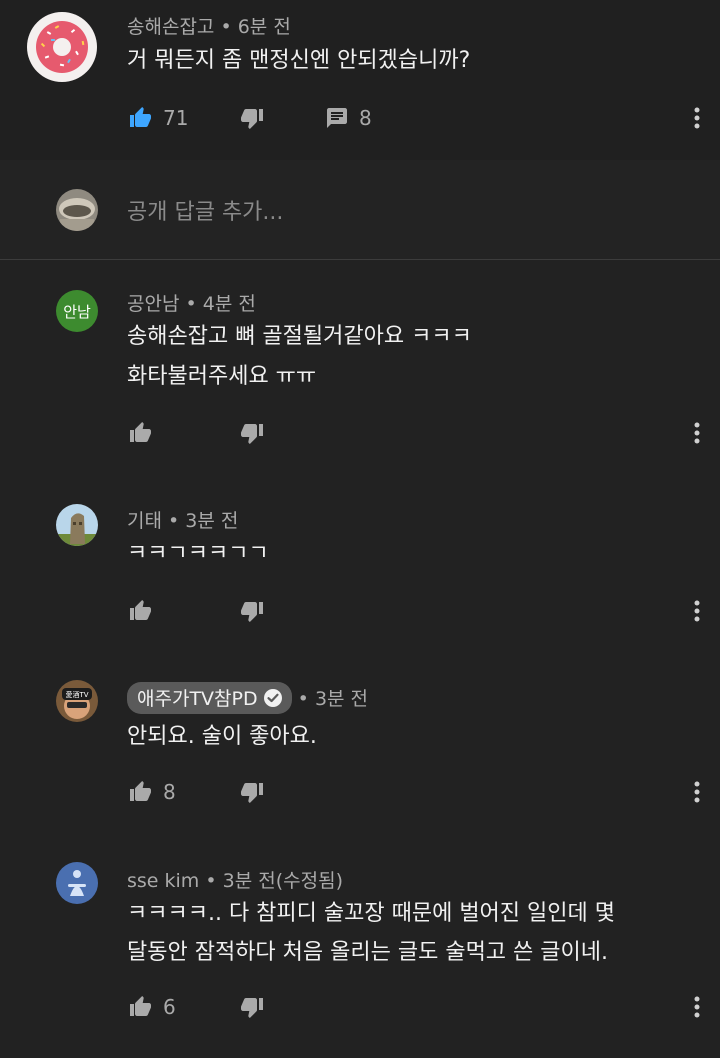 This screenshot has height=1058, width=720. Describe the element at coordinates (182, 519) in the screenshot. I see `comment-meta: 기태 • 3분 전` at that location.